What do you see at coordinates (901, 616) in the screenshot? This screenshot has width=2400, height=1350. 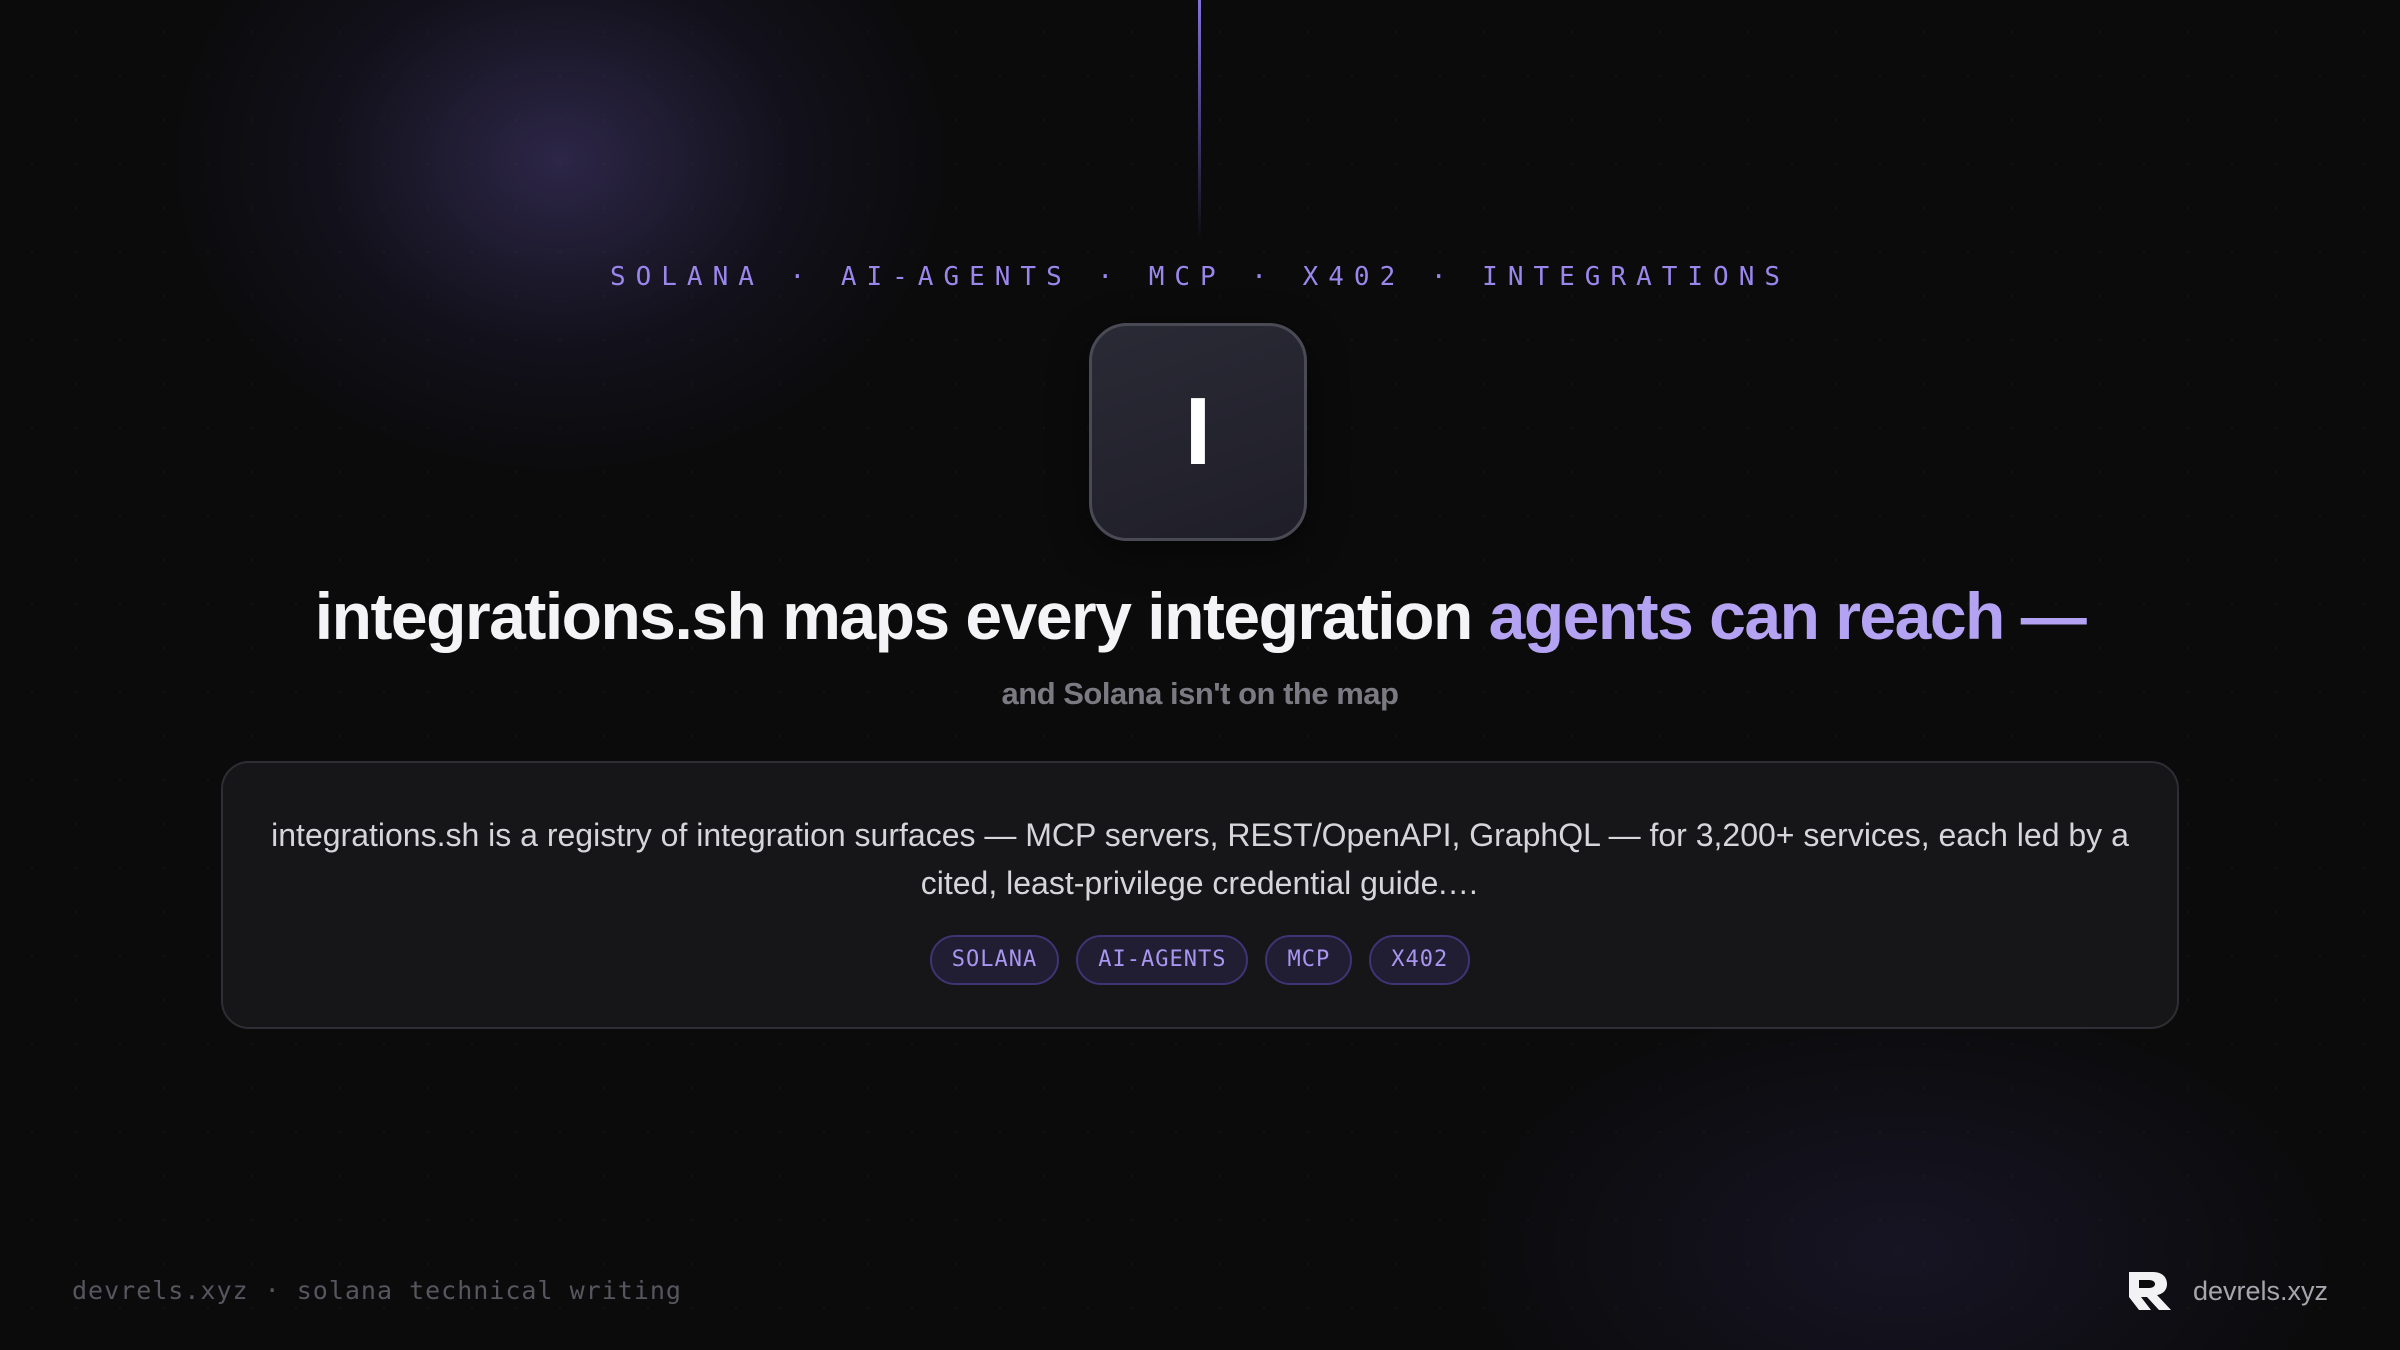 I see `headline-main: integrations.sh maps every integration` at bounding box center [901, 616].